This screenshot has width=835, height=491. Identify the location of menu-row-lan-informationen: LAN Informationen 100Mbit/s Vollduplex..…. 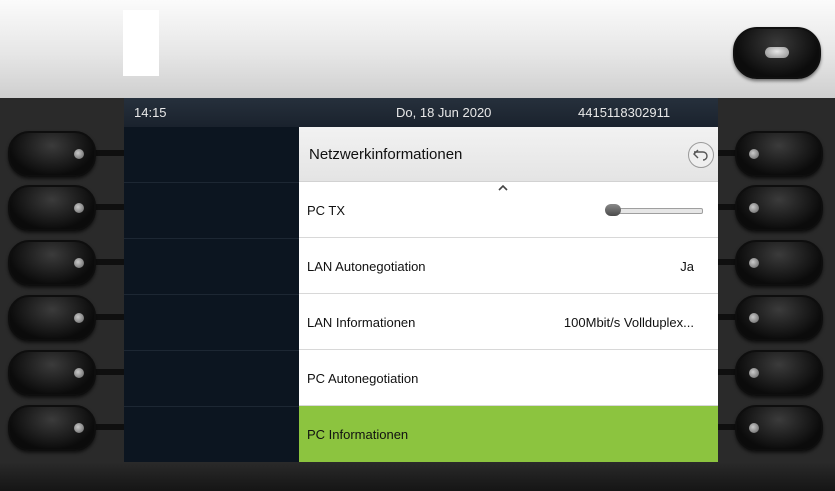
(508, 322).